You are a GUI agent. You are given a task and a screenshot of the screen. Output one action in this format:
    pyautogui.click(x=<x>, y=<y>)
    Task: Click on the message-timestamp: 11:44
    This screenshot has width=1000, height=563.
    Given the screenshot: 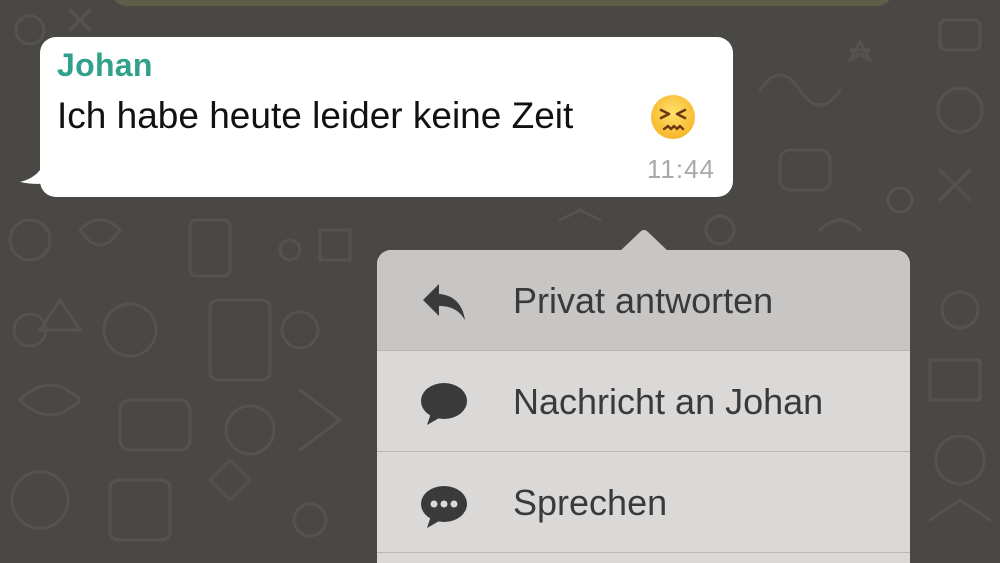 What is the action you would take?
    pyautogui.click(x=680, y=169)
    